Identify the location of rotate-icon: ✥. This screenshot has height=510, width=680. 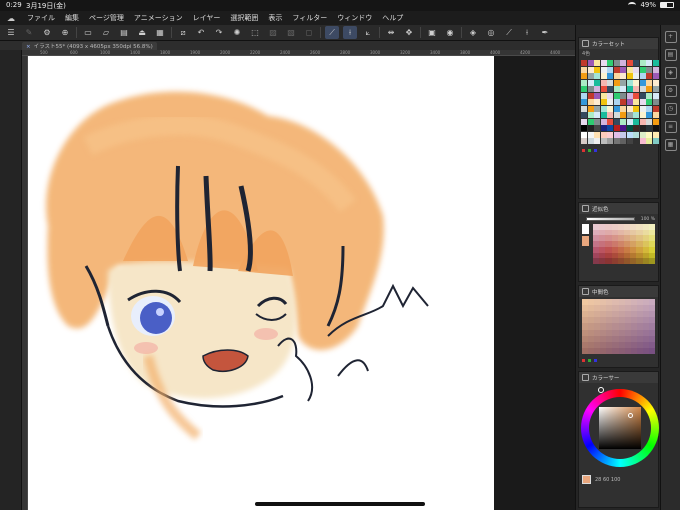
(409, 32).